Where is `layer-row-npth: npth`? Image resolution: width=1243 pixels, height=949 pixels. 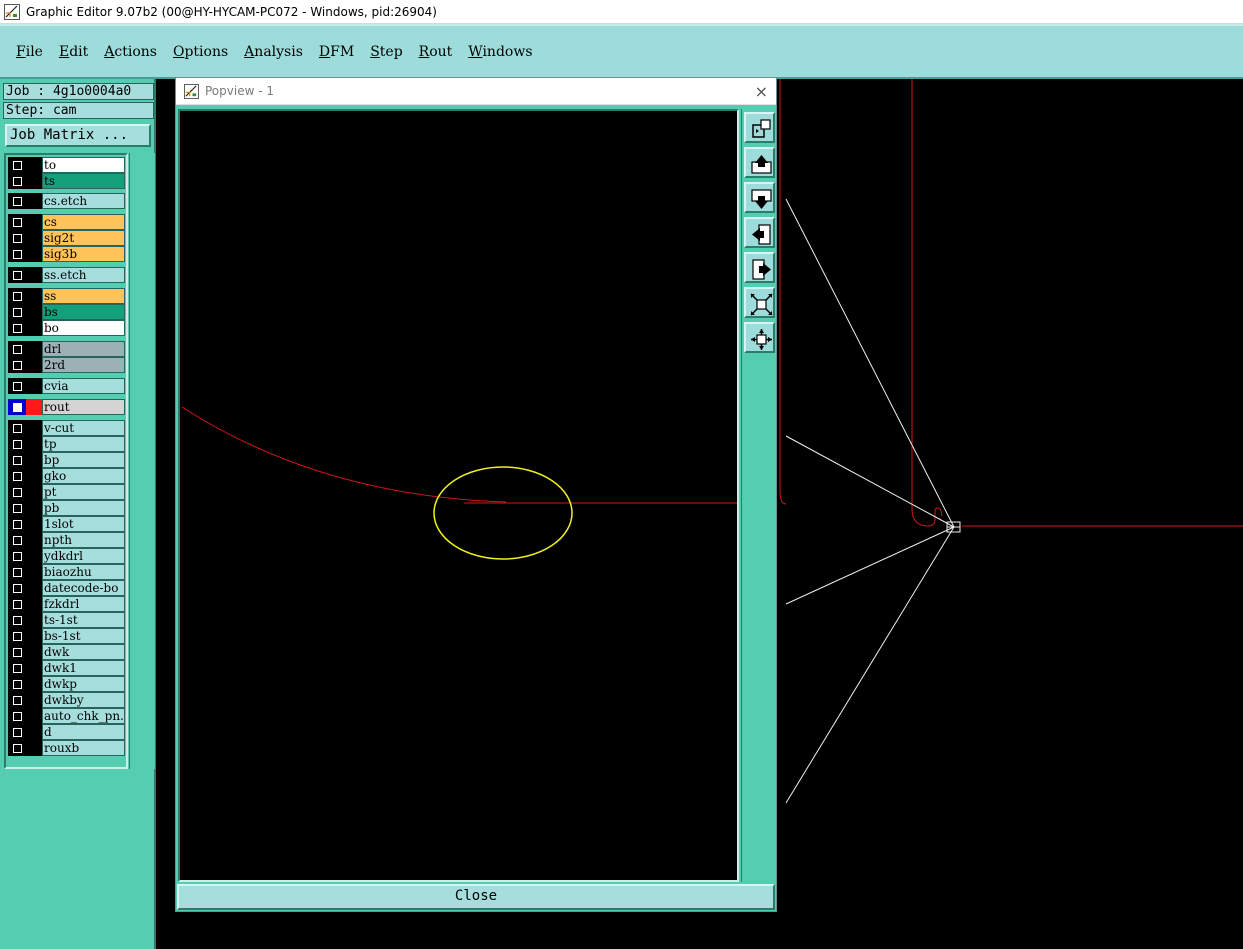
layer-row-npth: npth is located at coordinates (66, 540).